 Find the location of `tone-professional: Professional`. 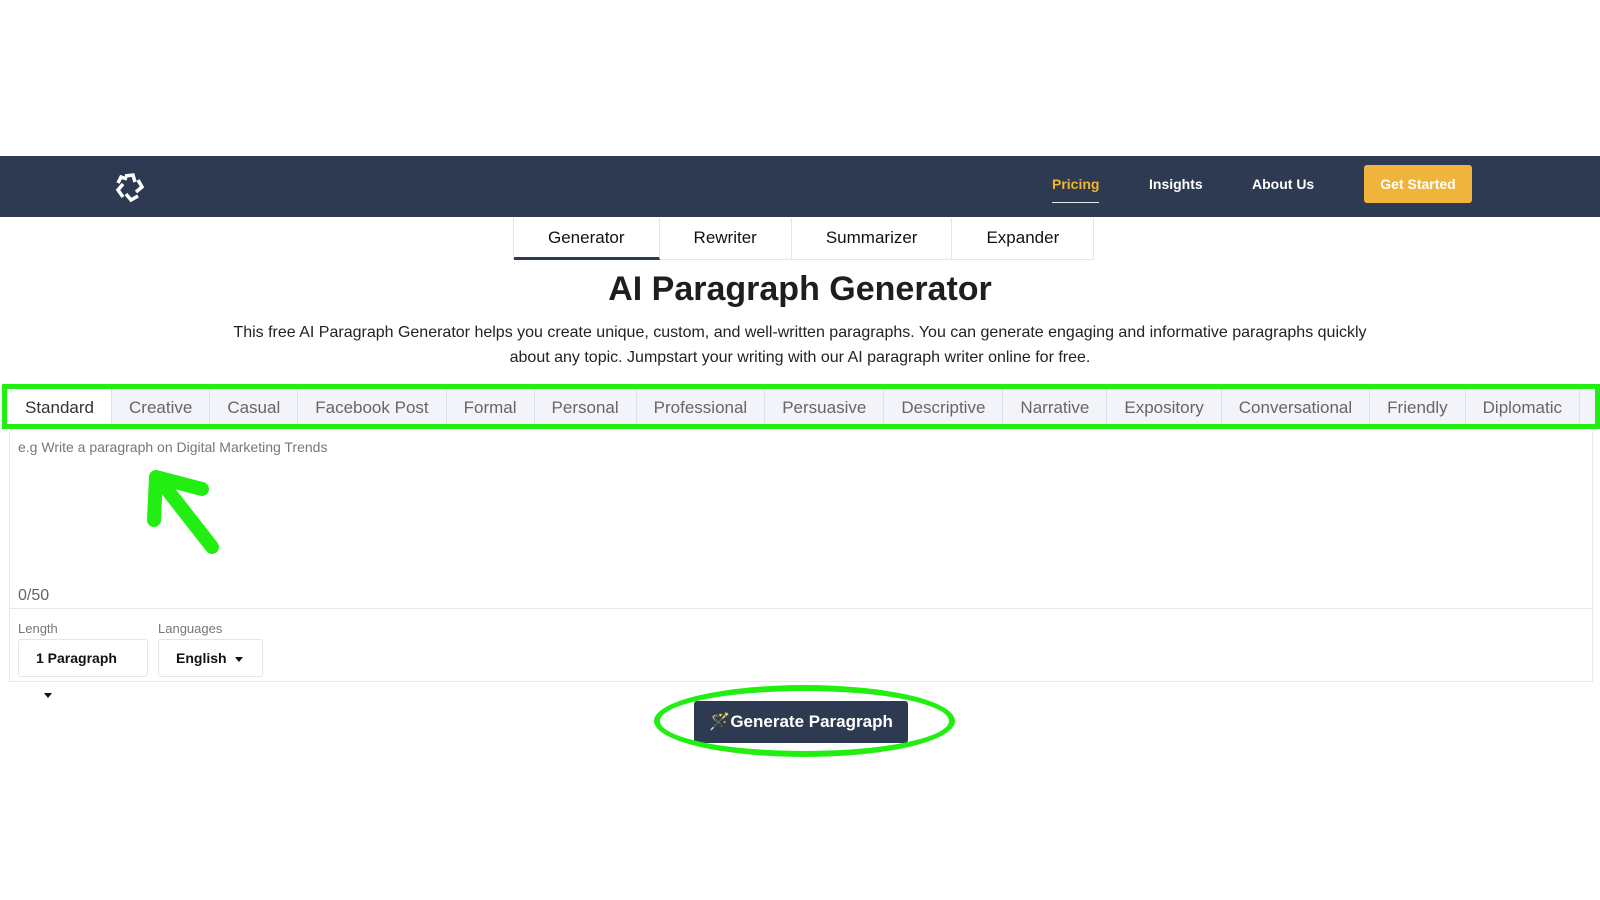

tone-professional: Professional is located at coordinates (701, 407).